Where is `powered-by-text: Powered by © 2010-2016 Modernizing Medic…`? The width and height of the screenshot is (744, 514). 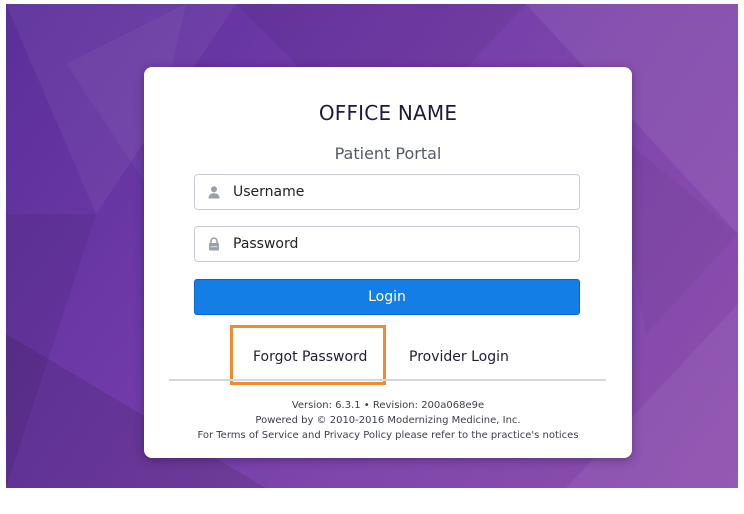
powered-by-text: Powered by © 2010-2016 Modernizing Medic… is located at coordinates (388, 420).